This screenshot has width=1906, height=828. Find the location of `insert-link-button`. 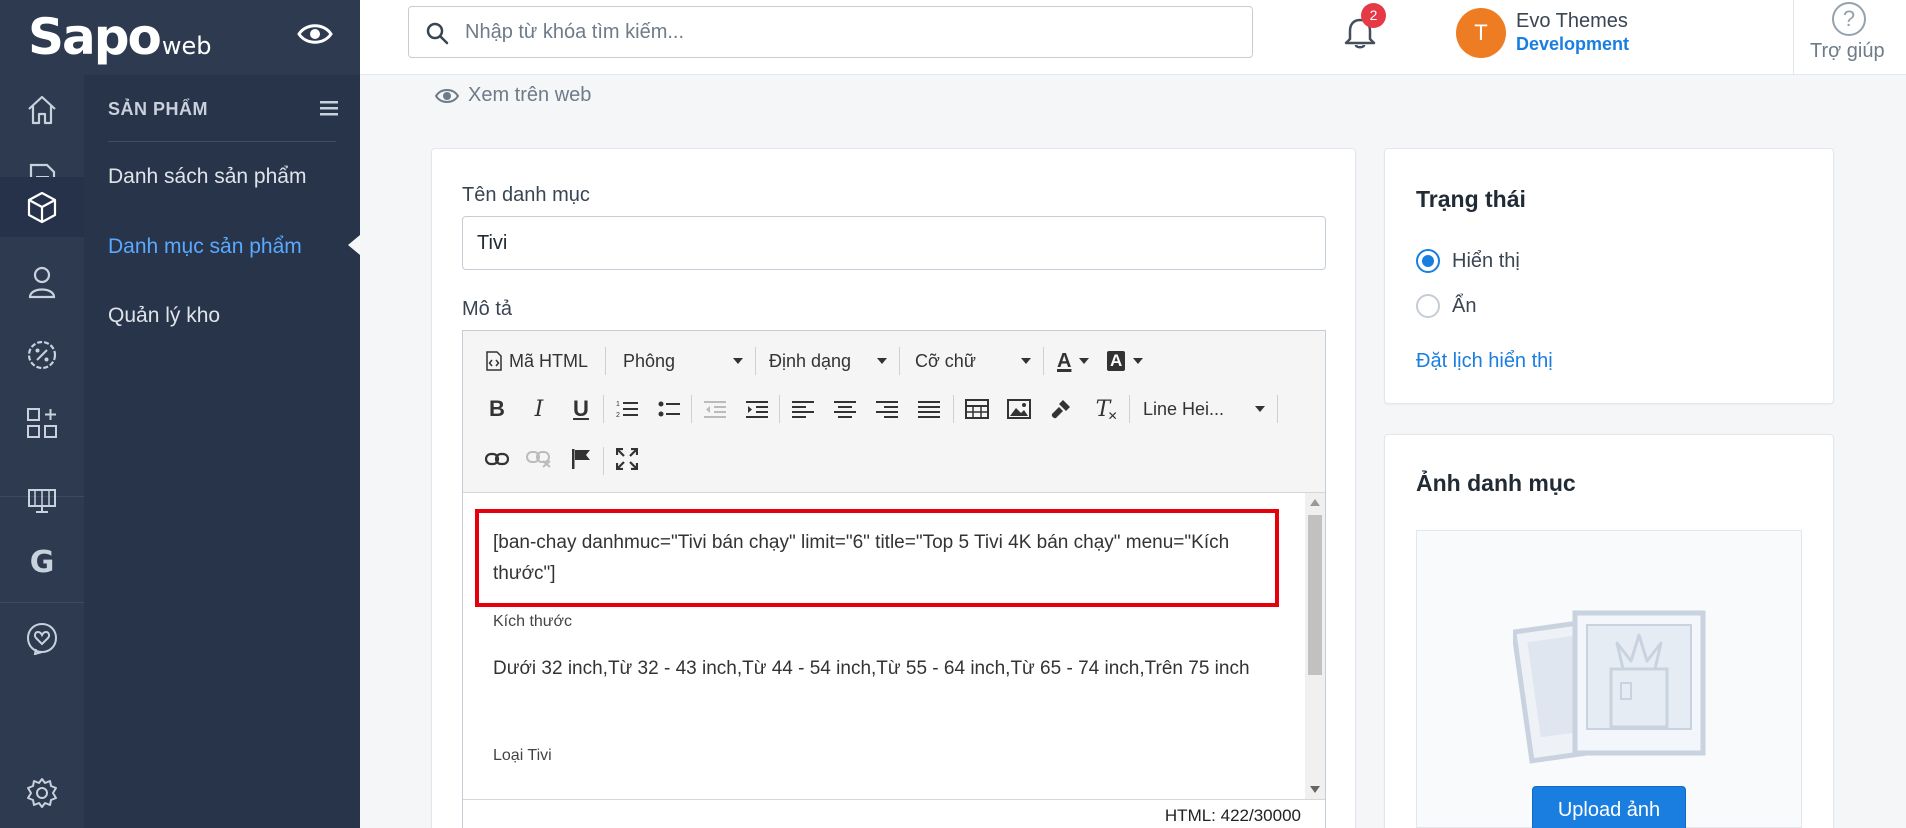

insert-link-button is located at coordinates (497, 459).